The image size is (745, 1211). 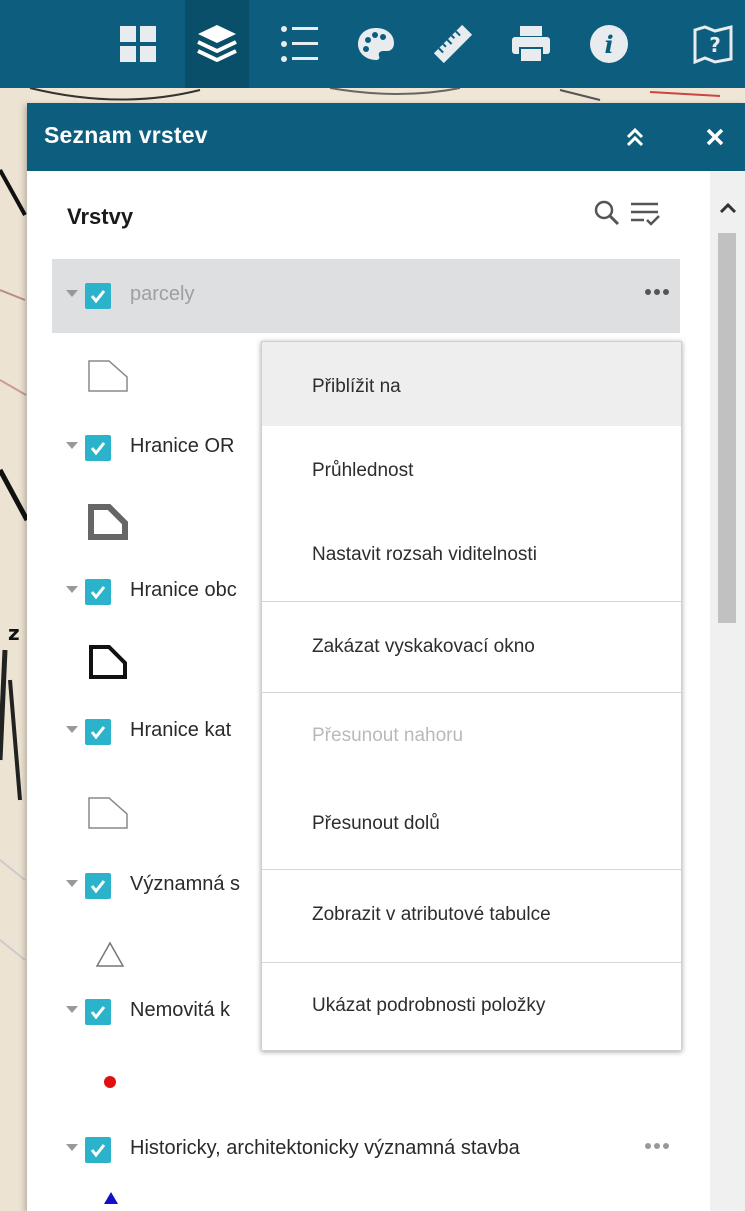 I want to click on layers-icon, so click(x=217, y=43).